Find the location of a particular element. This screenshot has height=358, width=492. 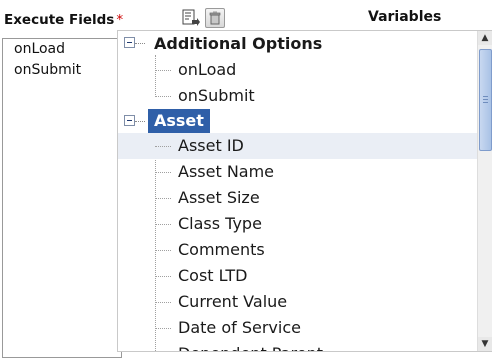

scroll-down-icon: ▼ is located at coordinates (485, 344).